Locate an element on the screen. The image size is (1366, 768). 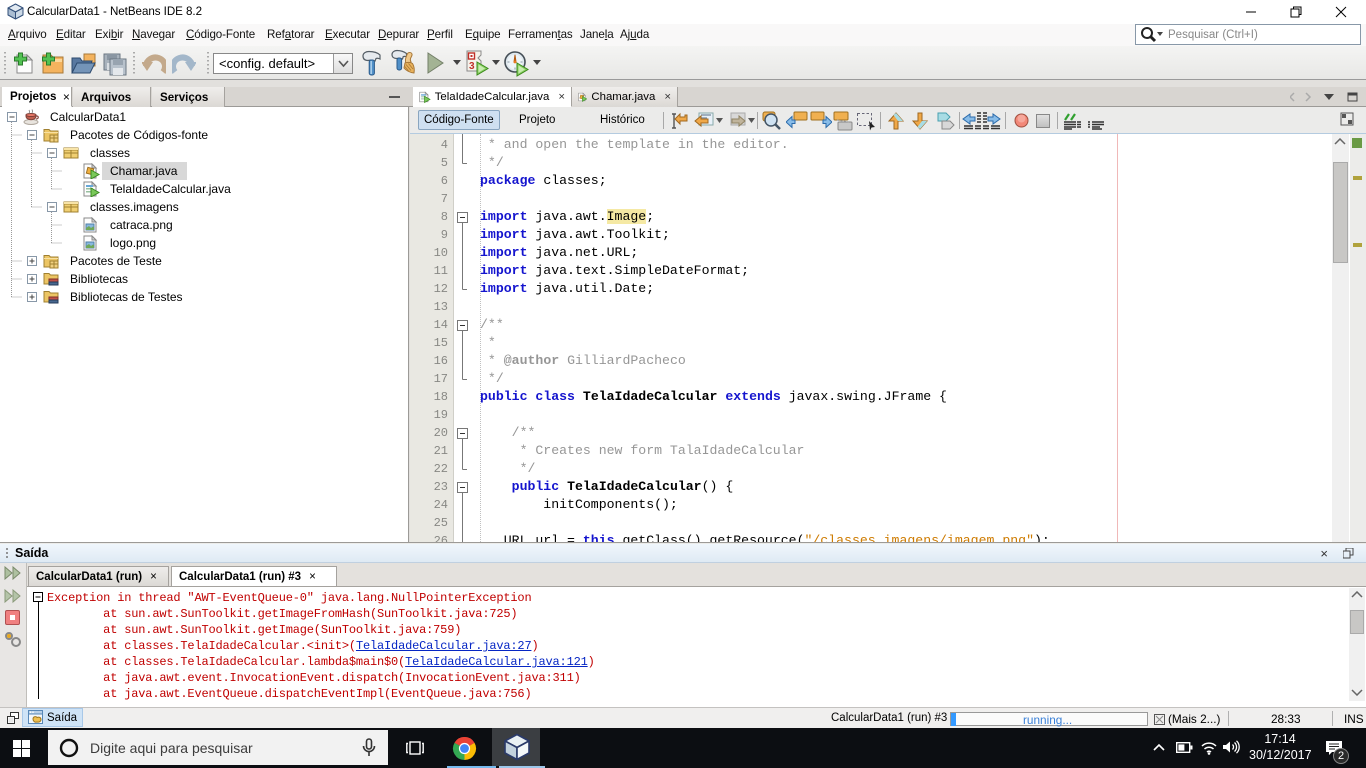
svg-text: 3 is located at coordinates (472, 66).